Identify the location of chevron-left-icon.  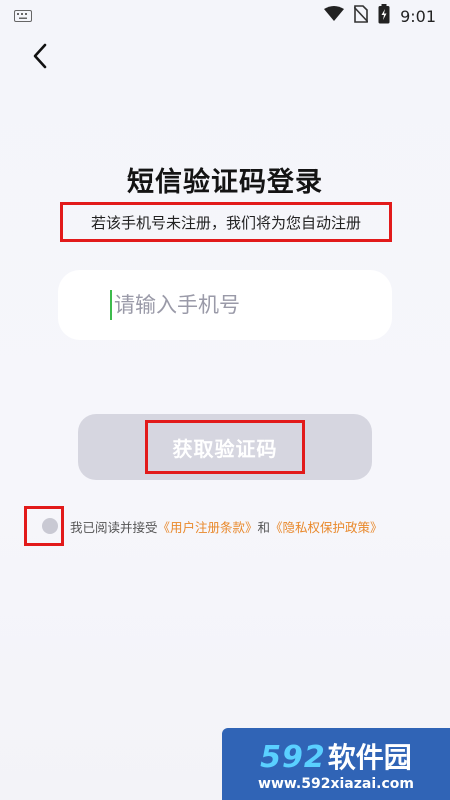
(40, 58).